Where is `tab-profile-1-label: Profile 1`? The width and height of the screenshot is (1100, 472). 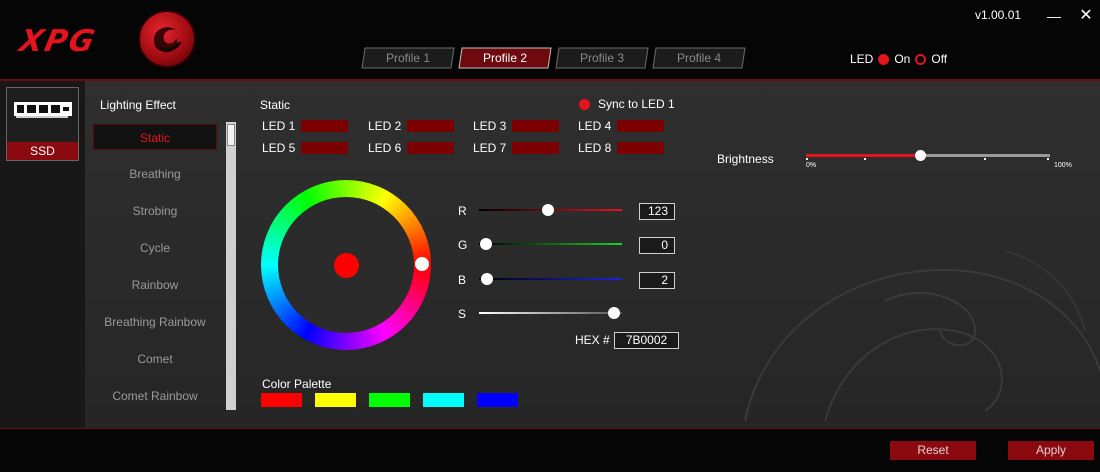 tab-profile-1-label: Profile 1 is located at coordinates (408, 58).